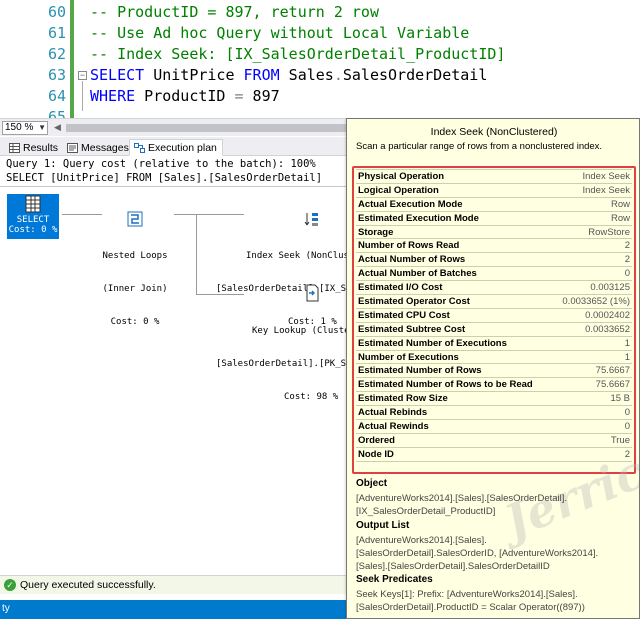 The height and width of the screenshot is (619, 640). I want to click on identifier: ProductID, so click(185, 96).